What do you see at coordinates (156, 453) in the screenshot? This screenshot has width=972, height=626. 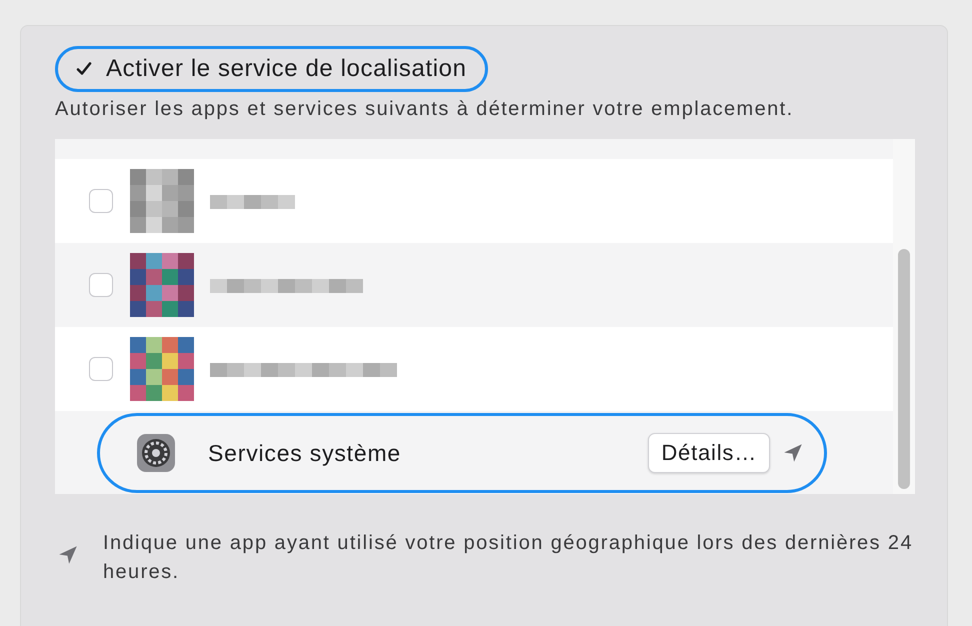 I see `gear-icon` at bounding box center [156, 453].